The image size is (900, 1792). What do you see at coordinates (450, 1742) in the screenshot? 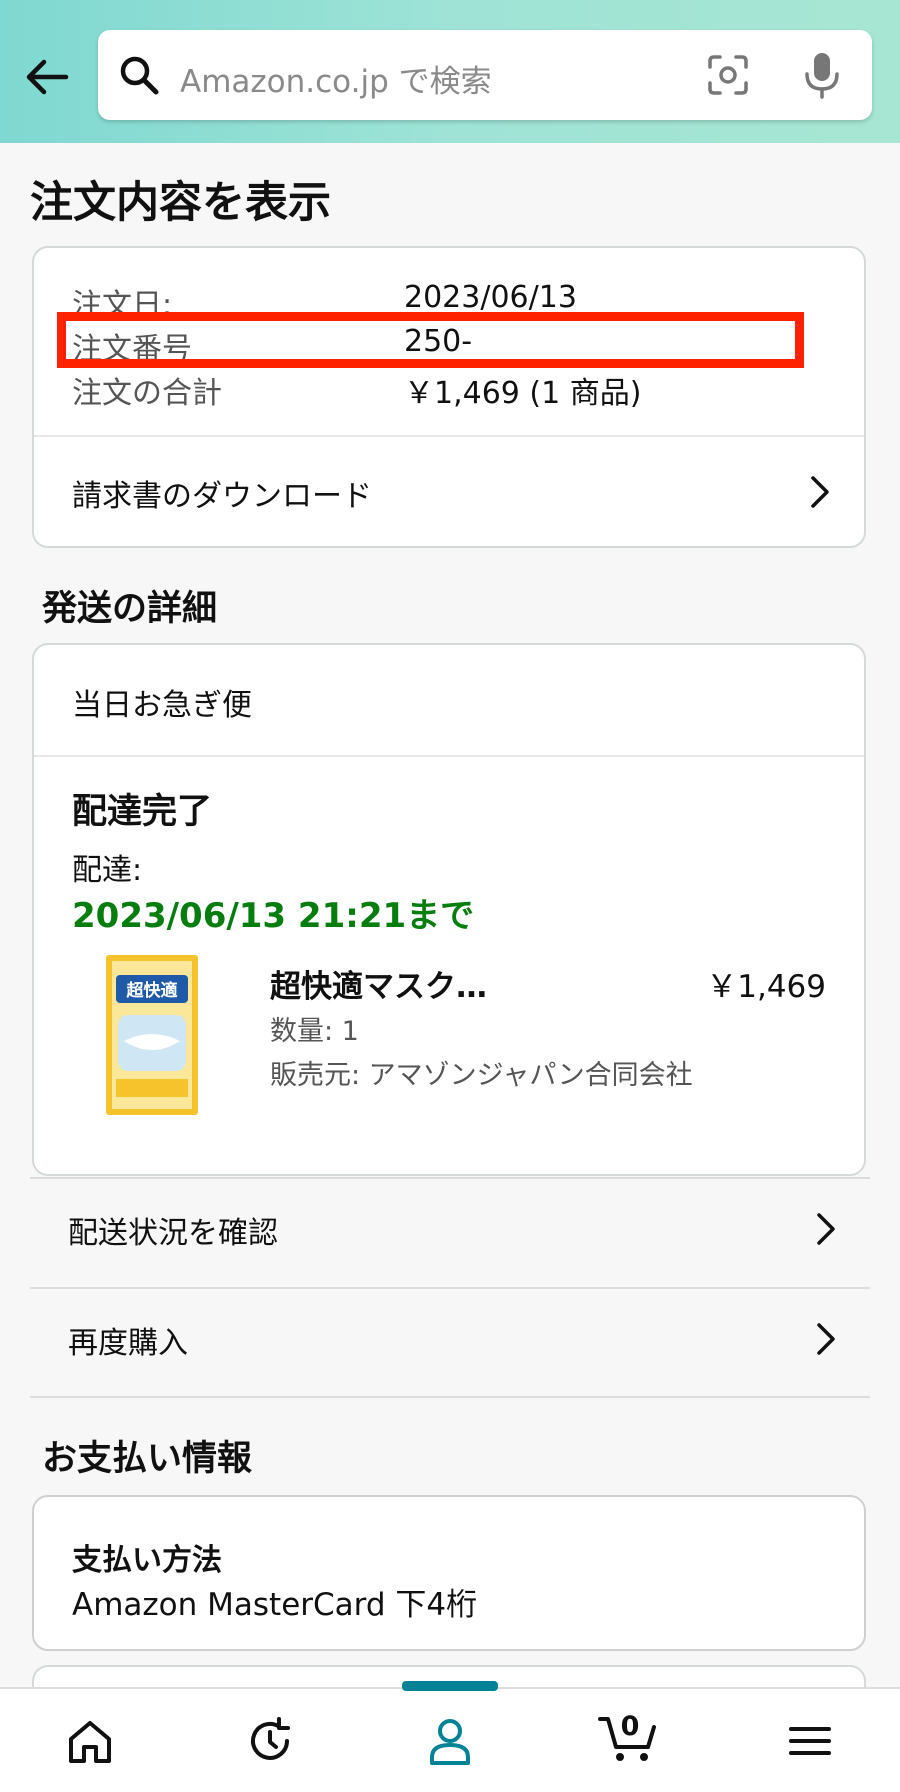
I see `user-icon` at bounding box center [450, 1742].